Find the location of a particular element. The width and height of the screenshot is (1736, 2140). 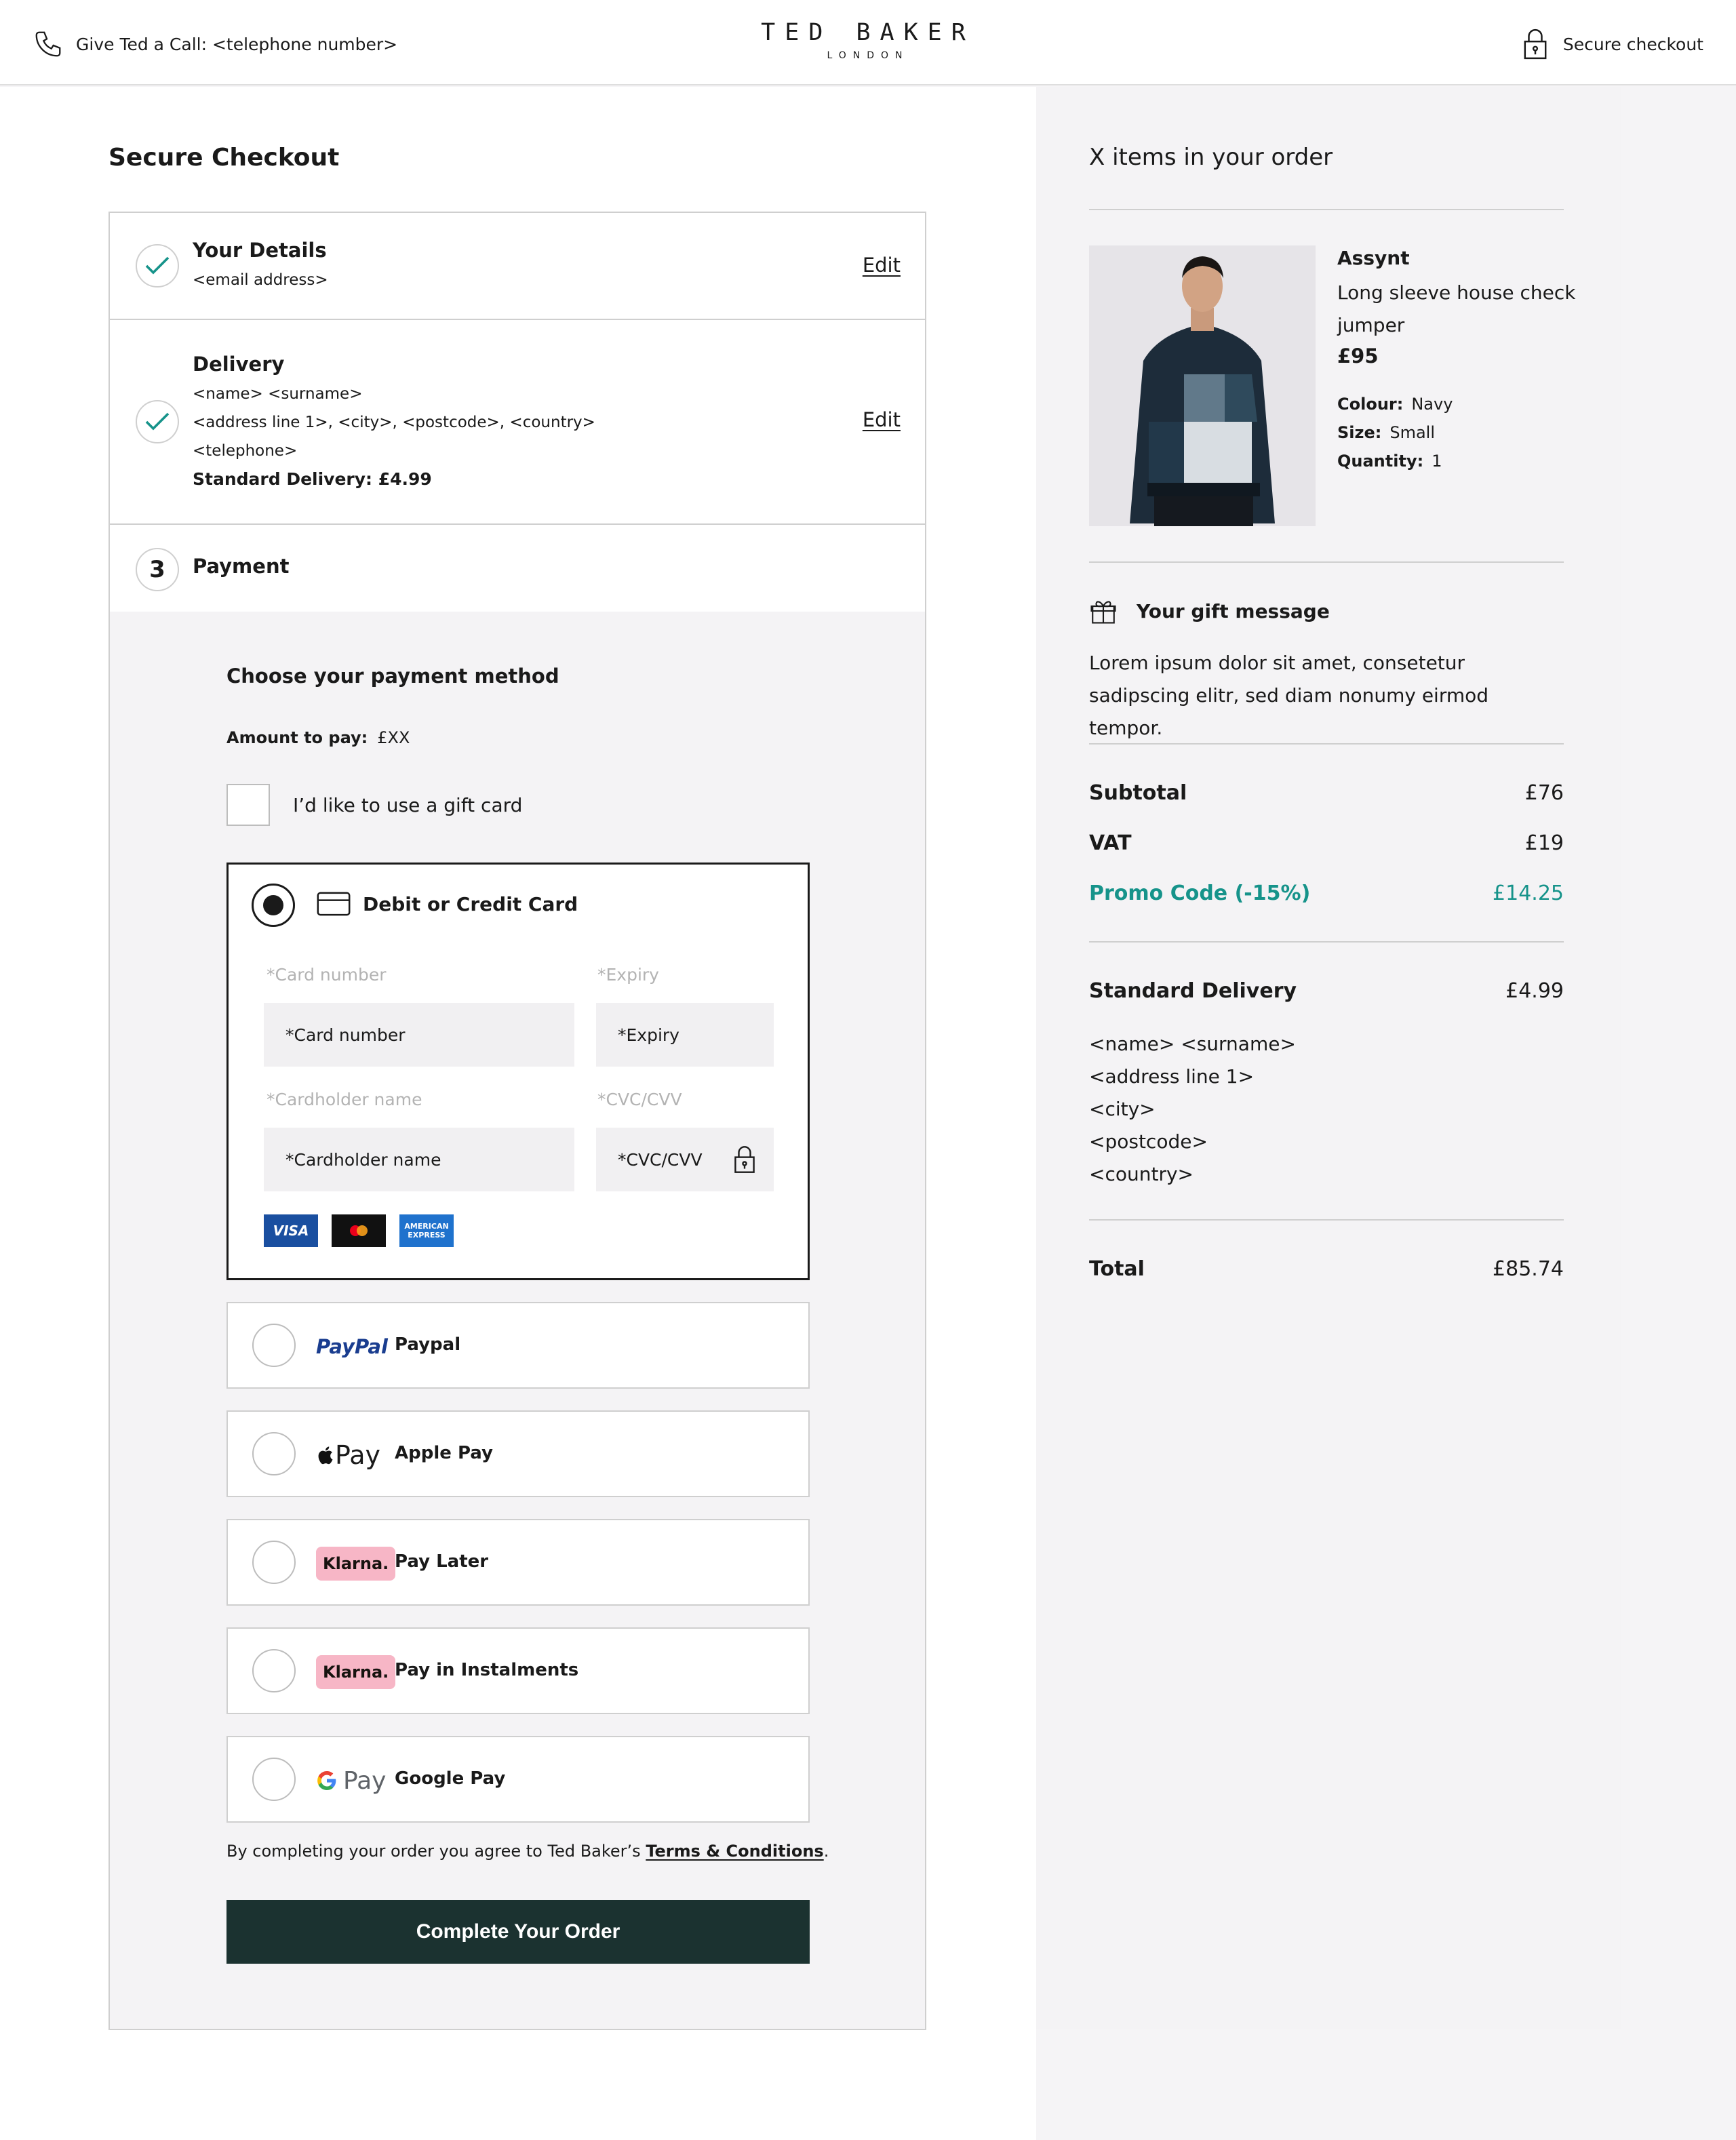

card-number-input: *Card number is located at coordinates (419, 1035).